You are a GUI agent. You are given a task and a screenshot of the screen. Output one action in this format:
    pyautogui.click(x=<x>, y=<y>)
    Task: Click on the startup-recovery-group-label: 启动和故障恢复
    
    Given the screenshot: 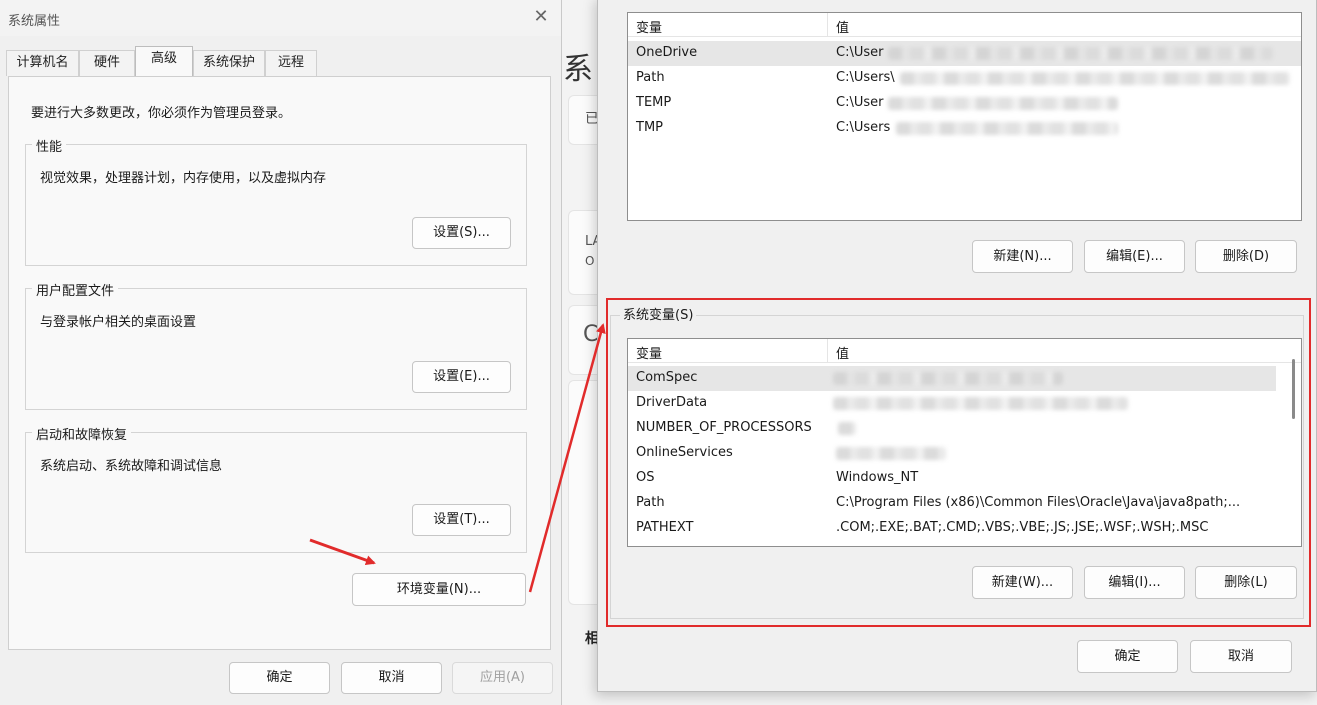 What is the action you would take?
    pyautogui.click(x=82, y=433)
    